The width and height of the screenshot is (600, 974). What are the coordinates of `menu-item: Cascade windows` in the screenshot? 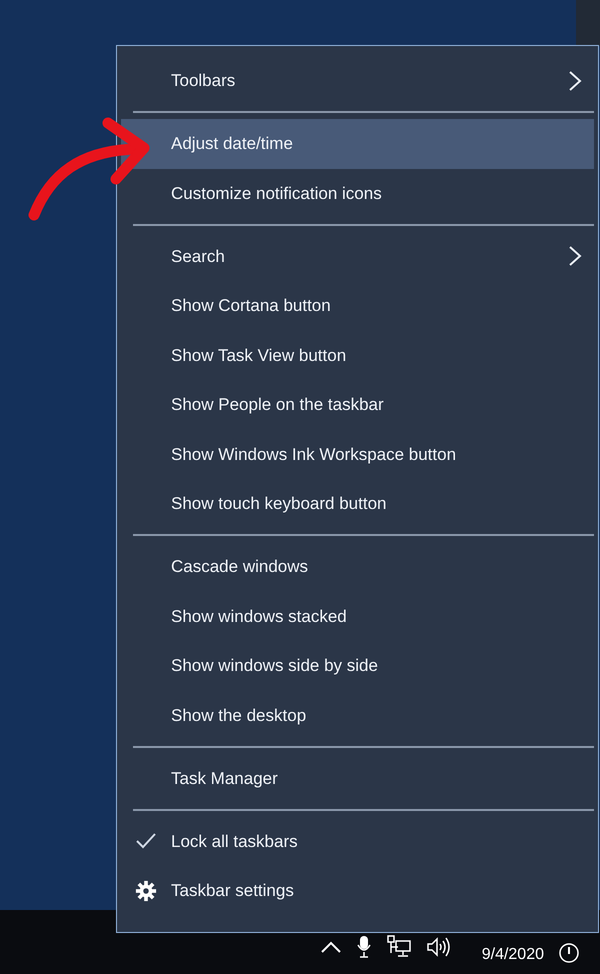 It's located at (357, 567).